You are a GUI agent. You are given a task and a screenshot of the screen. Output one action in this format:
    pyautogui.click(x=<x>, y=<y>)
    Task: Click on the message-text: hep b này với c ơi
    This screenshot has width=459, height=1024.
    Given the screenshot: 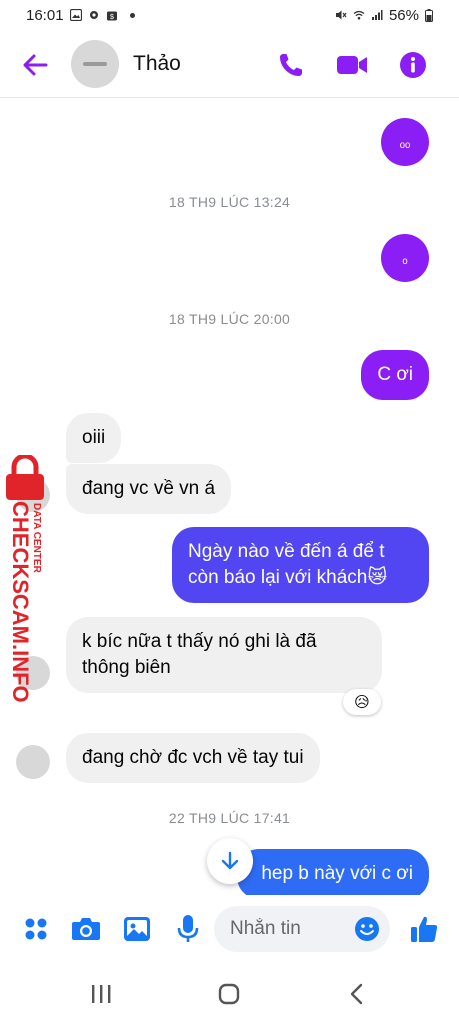 What is the action you would take?
    pyautogui.click(x=337, y=873)
    